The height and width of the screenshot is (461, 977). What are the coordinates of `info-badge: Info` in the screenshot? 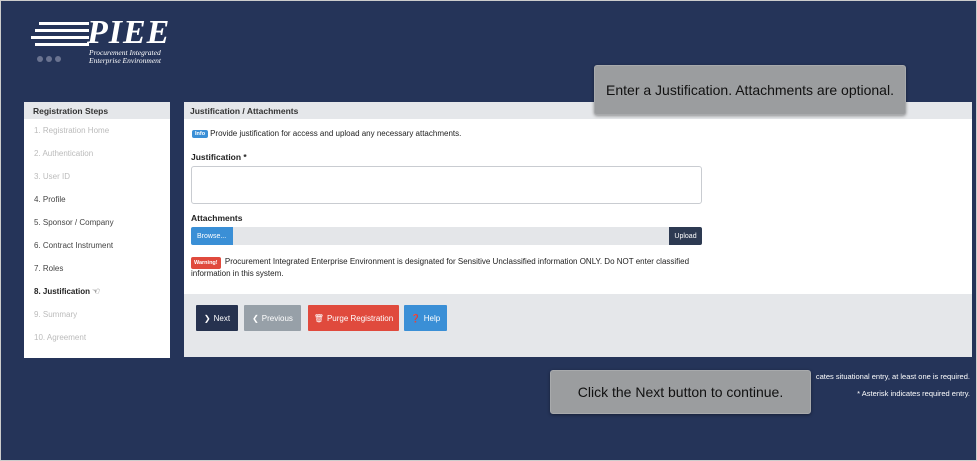 It's located at (200, 133).